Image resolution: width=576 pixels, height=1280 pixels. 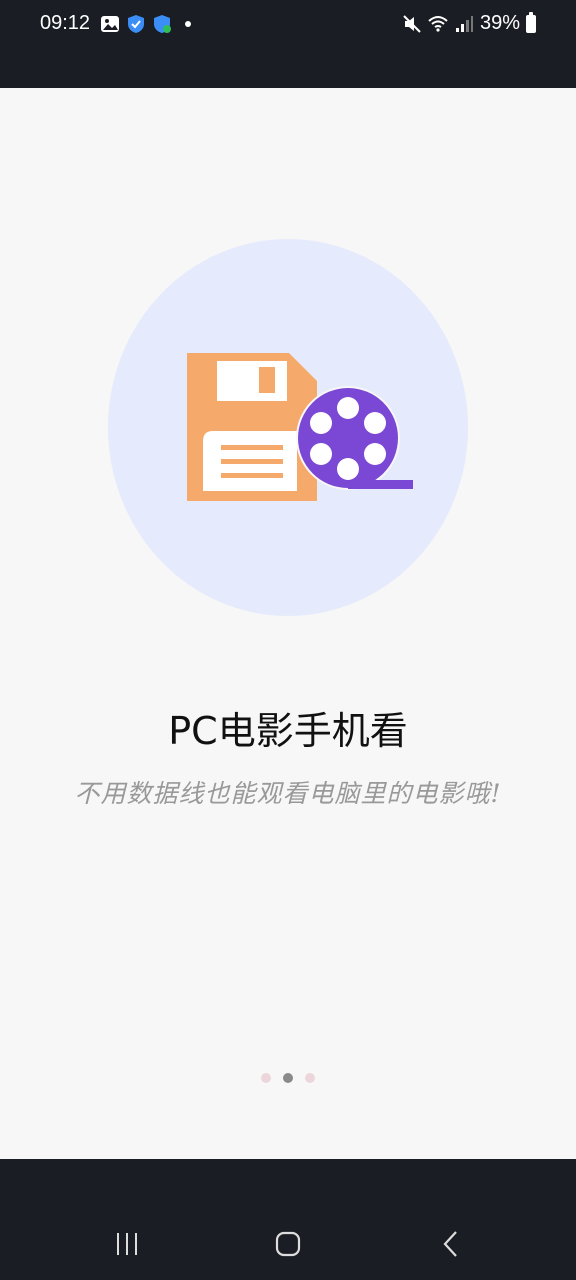 I want to click on floppy-film-illustration, so click(x=300, y=427).